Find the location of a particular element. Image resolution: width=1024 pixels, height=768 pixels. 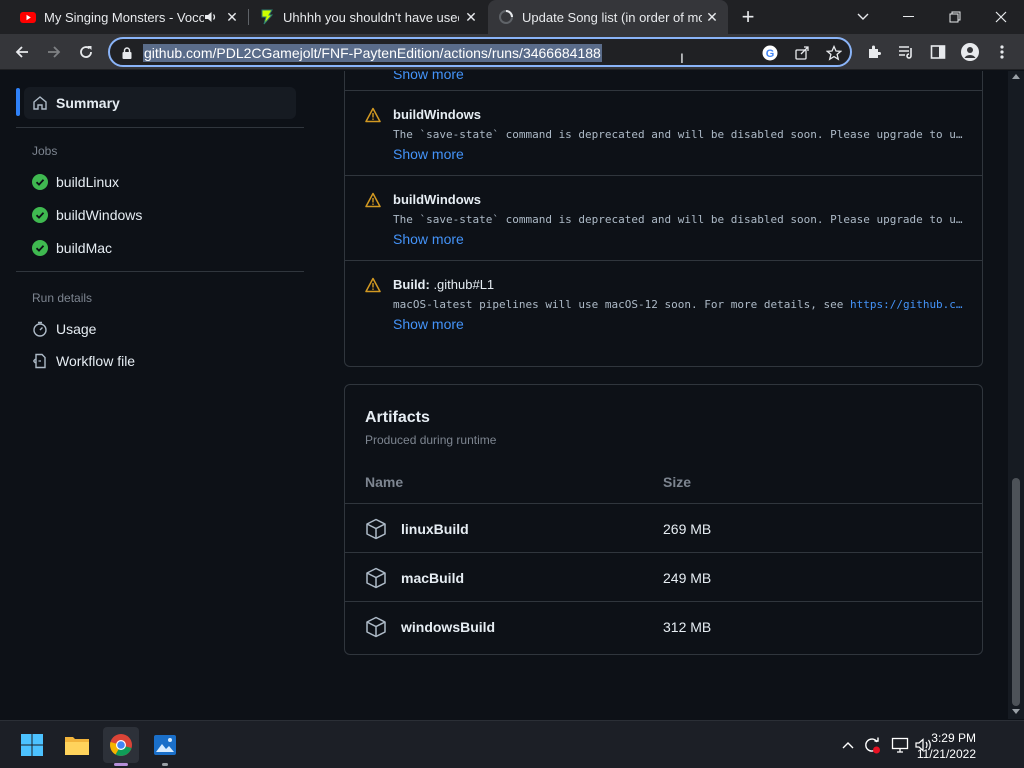

scroll-up-arrow-icon is located at coordinates (1016, 76).